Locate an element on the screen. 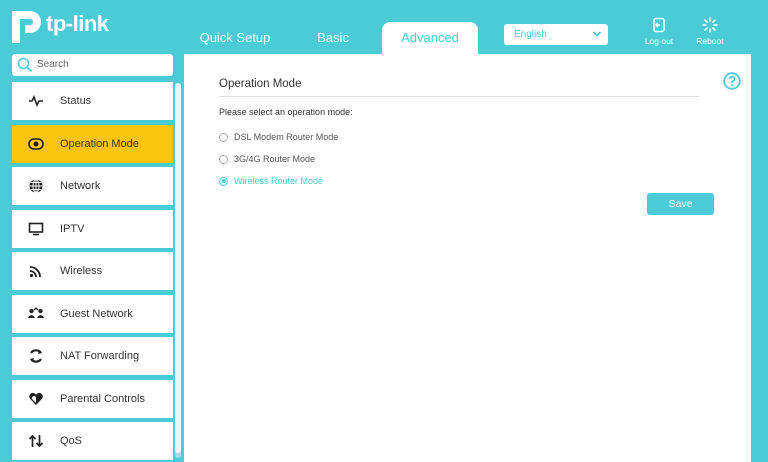  sidebar-item-network: Network is located at coordinates (92, 186).